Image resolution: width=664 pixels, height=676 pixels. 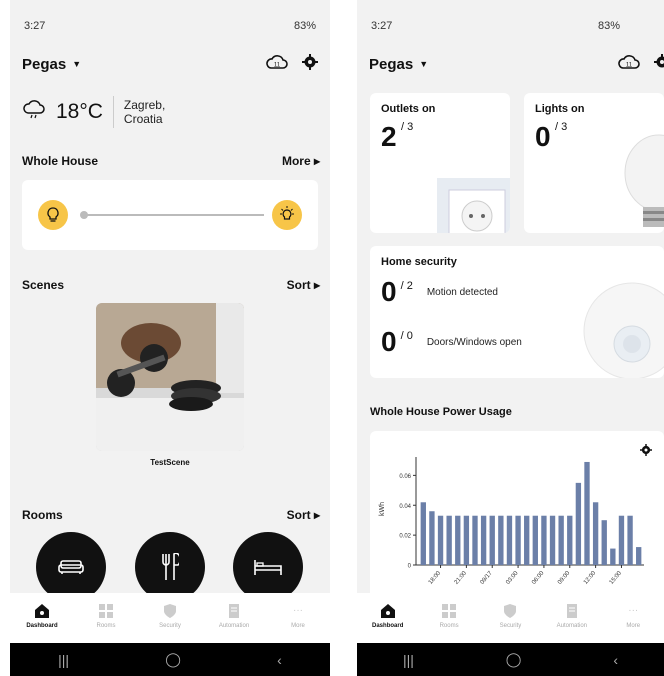 I want to click on scene-card, so click(x=170, y=377).